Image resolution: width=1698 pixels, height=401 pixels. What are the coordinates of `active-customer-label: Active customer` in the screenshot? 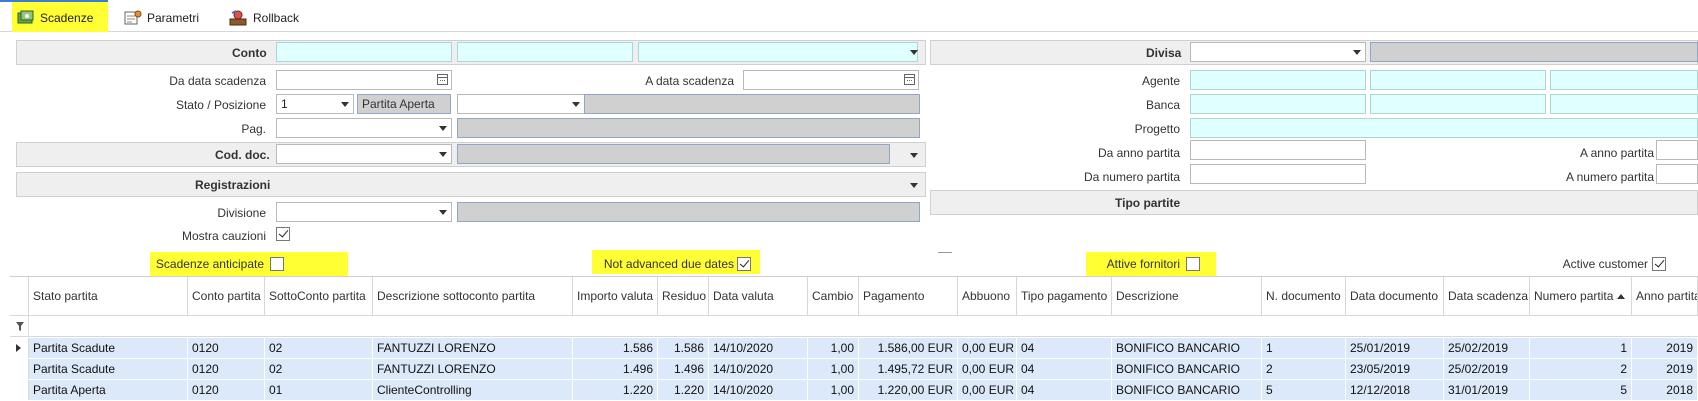 It's located at (1605, 264).